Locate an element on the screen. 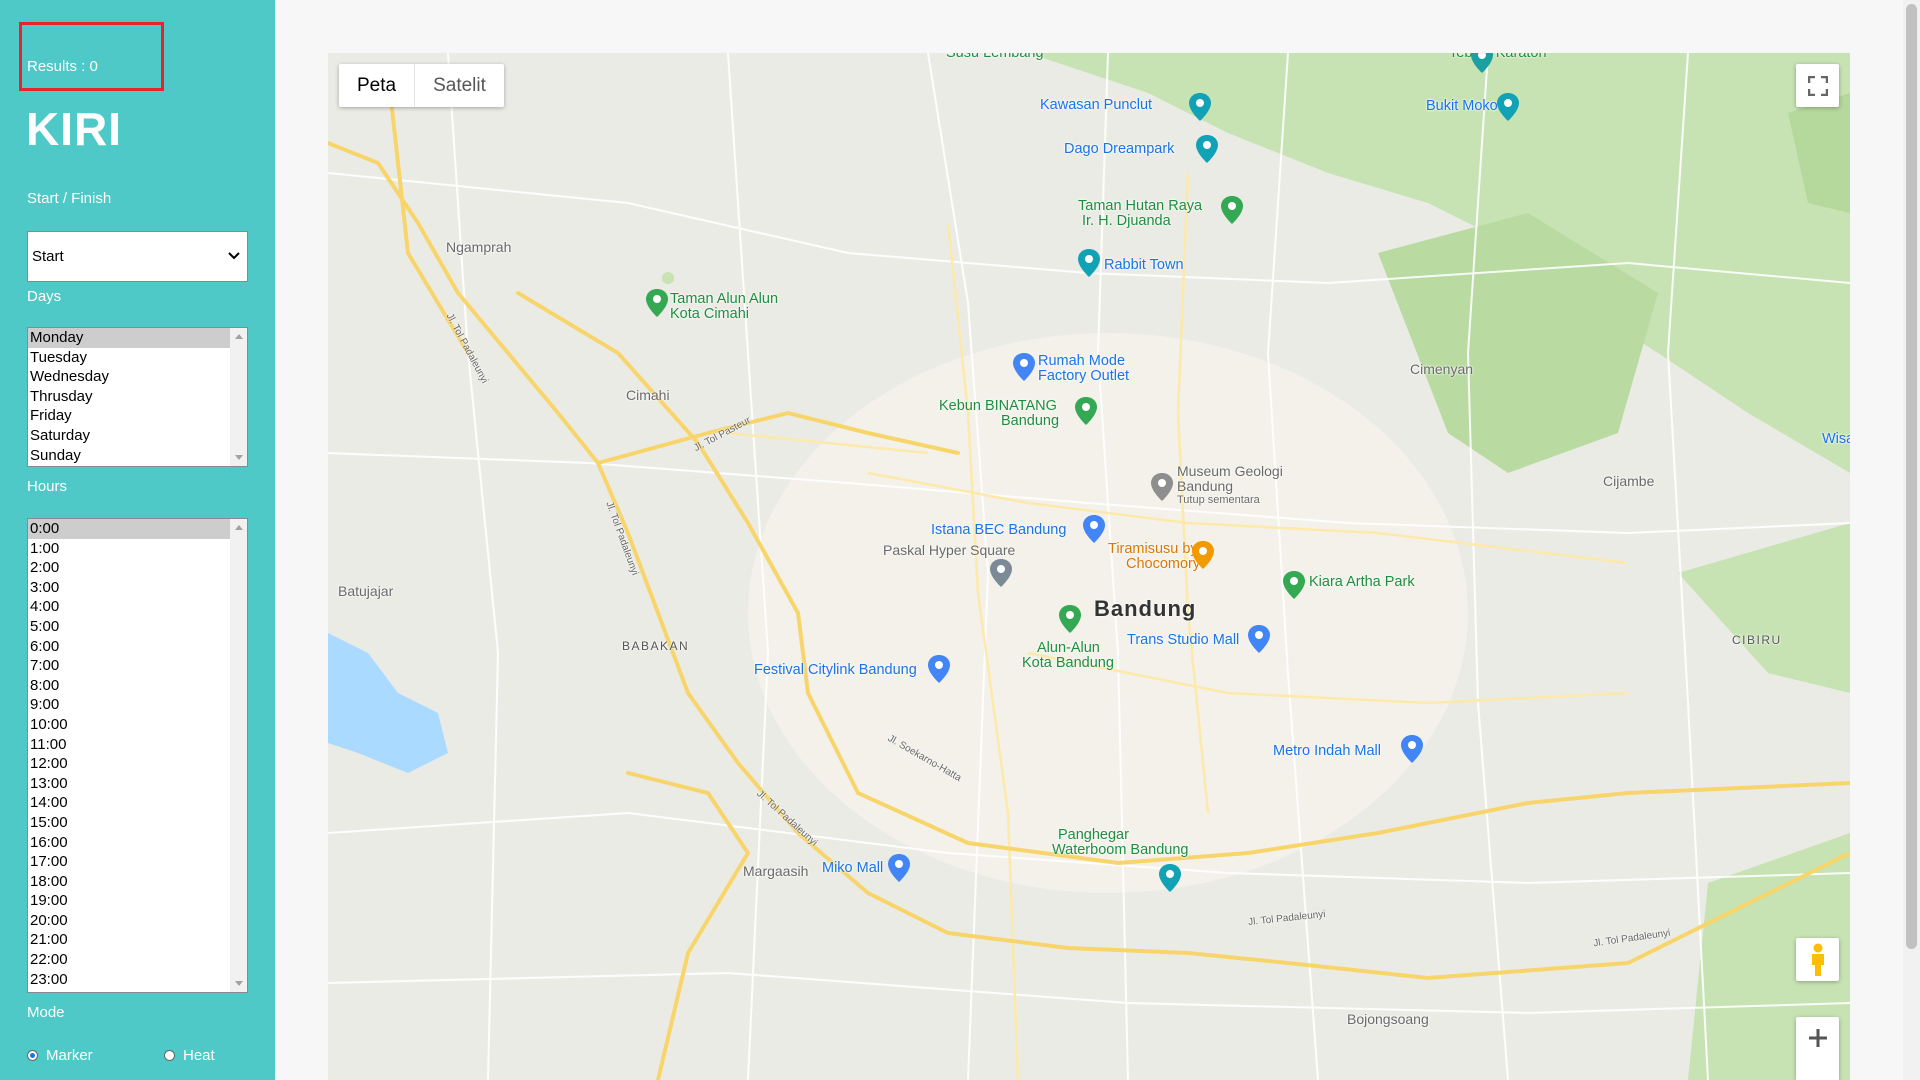 Image resolution: width=1920 pixels, height=1080 pixels. map-type-peta-button: Peta is located at coordinates (377, 85).